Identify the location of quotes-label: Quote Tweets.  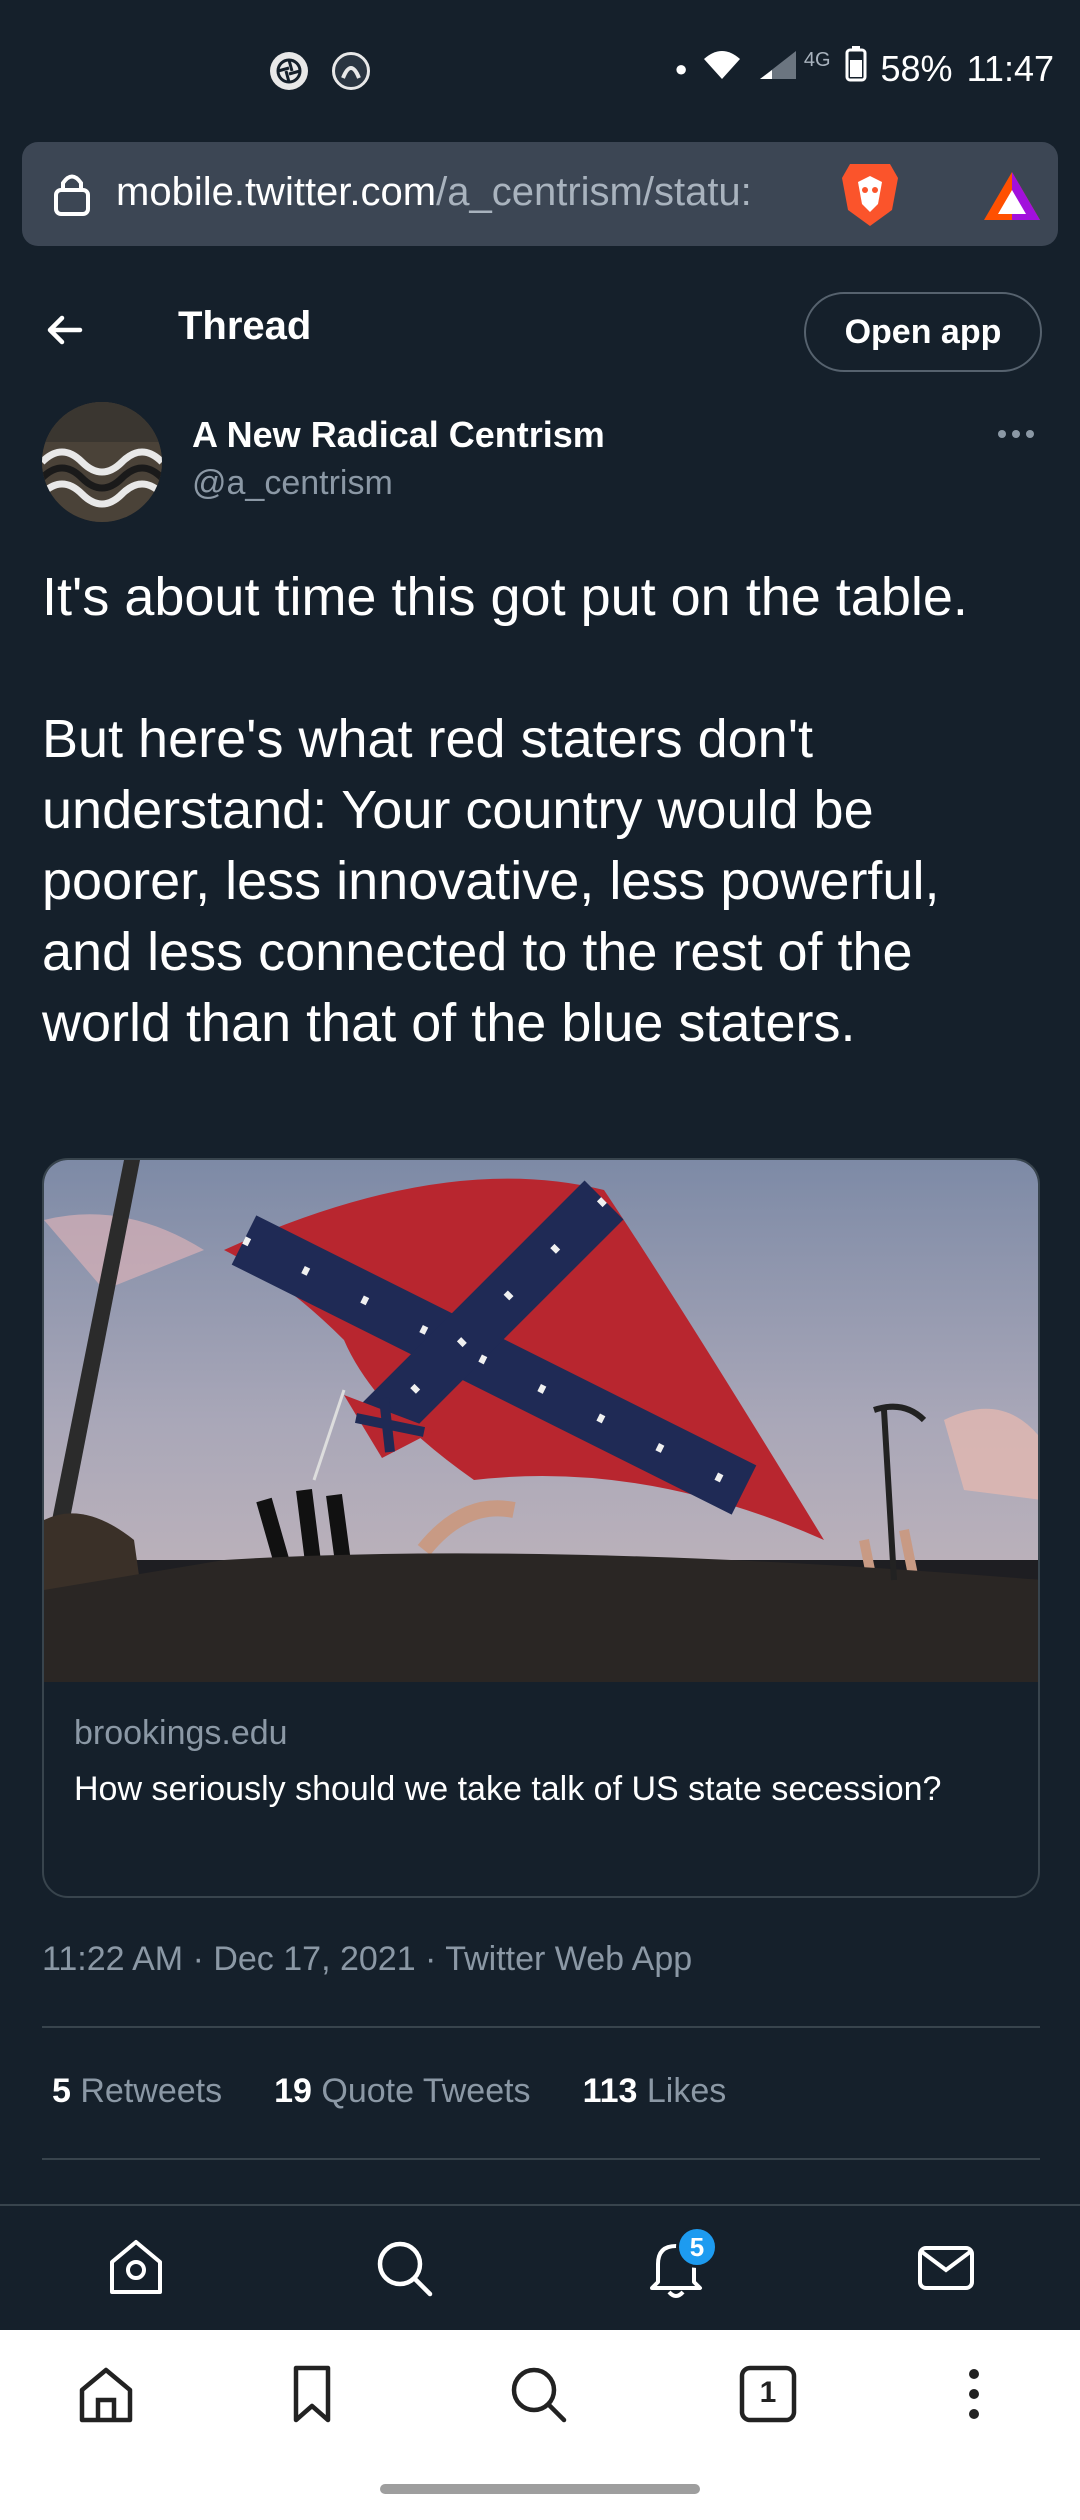
(426, 2091).